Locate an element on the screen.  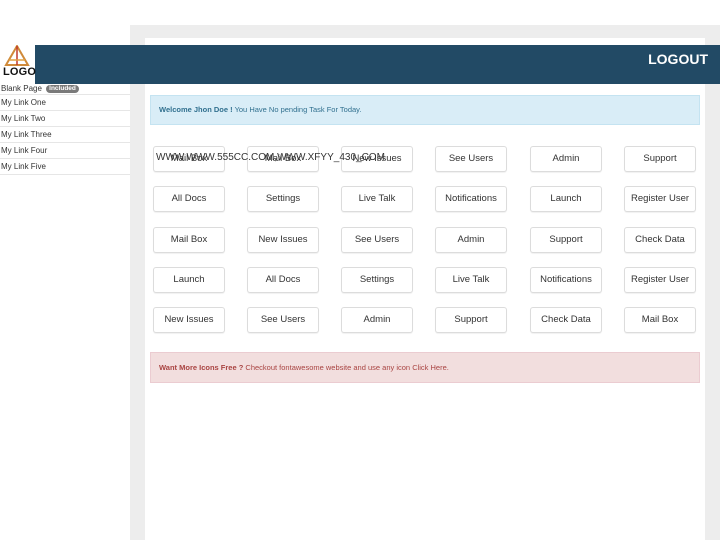
sidebar-item-blank-page: Blank Page Included is located at coordinates (65, 89).